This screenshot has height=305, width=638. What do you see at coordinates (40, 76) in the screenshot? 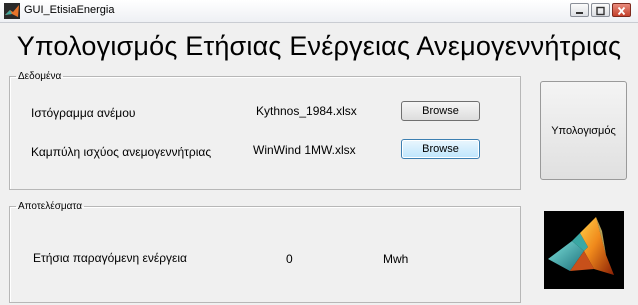
I see `data-panel-legend: Δεδομένα` at bounding box center [40, 76].